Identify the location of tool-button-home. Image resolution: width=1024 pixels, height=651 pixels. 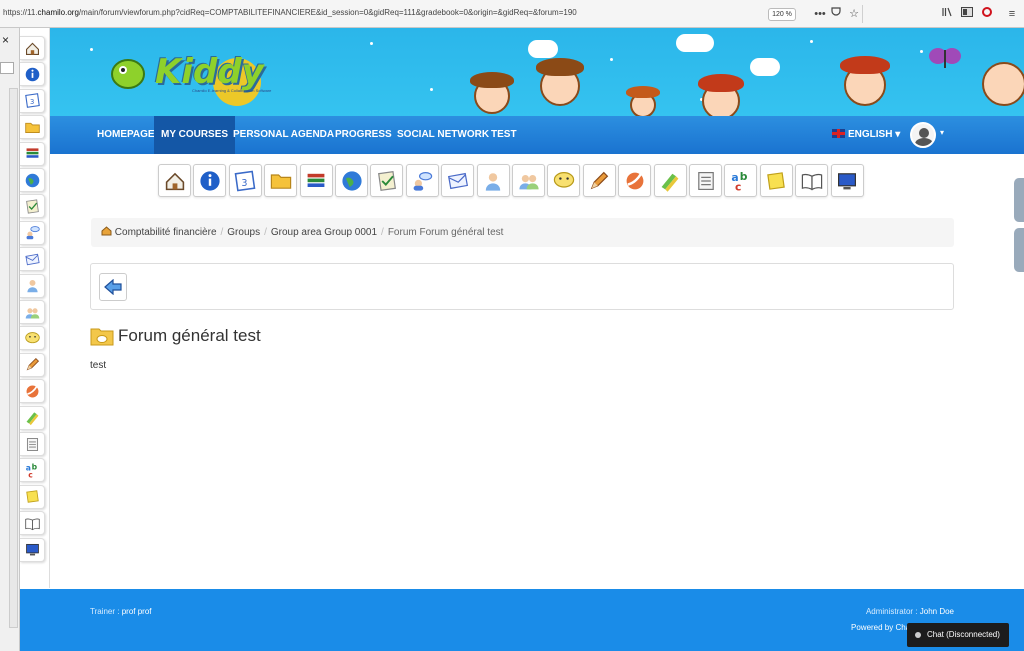
(174, 180).